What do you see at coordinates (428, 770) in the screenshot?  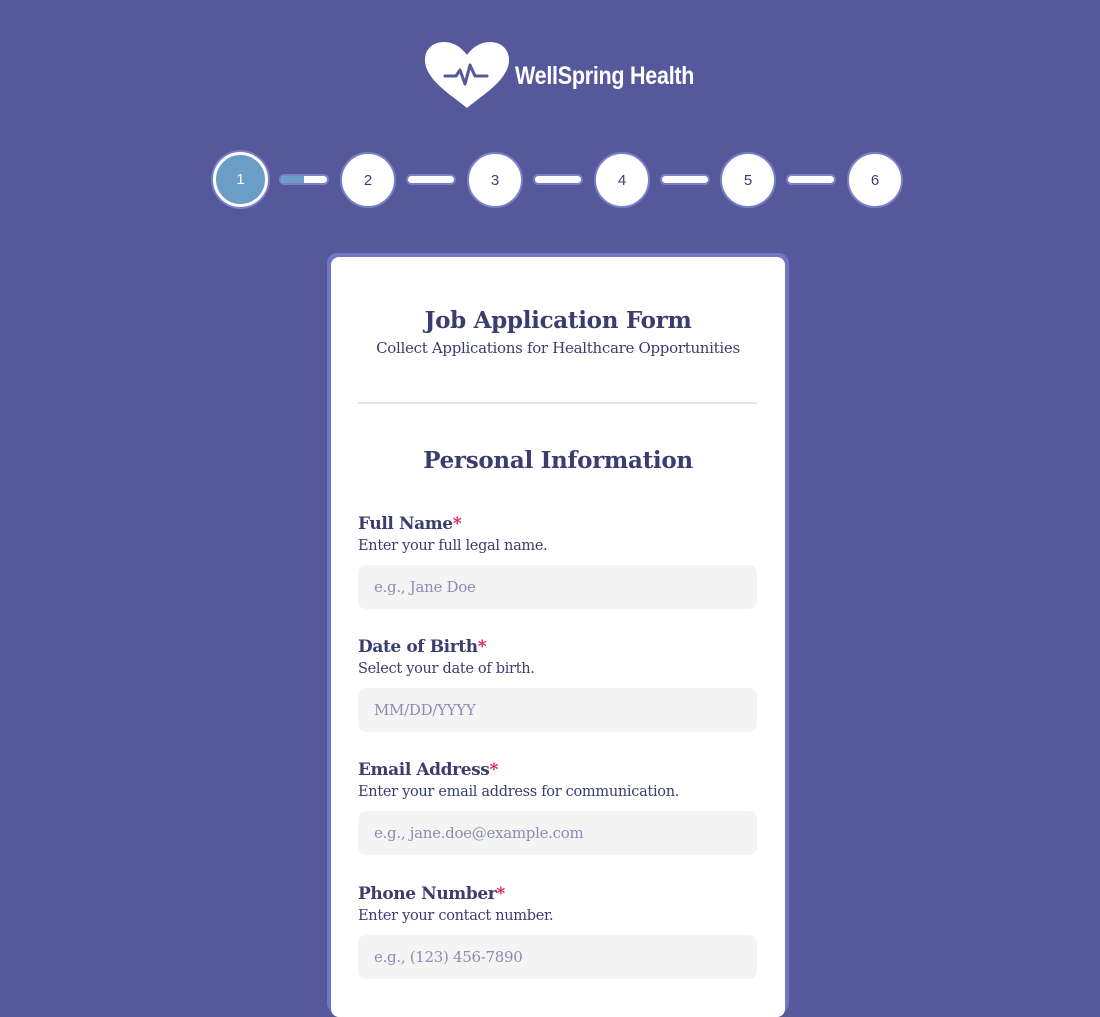 I see `field-label: Email Address*` at bounding box center [428, 770].